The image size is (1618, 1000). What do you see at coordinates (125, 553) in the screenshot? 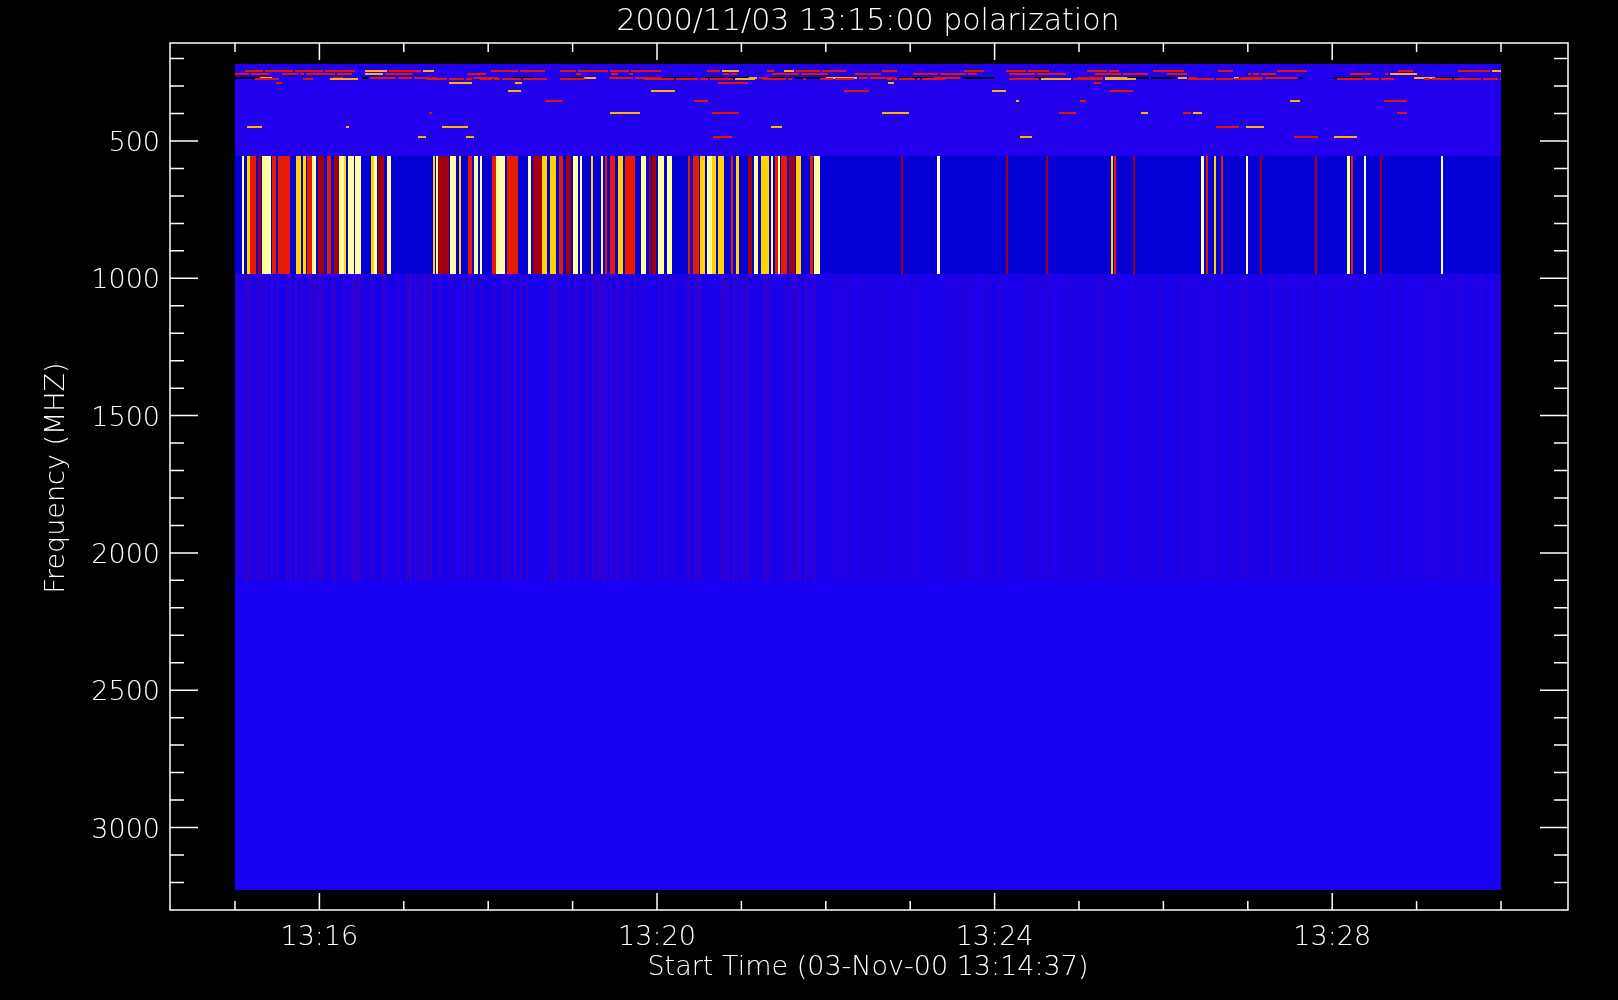
I see `y-tick-label: 2000` at bounding box center [125, 553].